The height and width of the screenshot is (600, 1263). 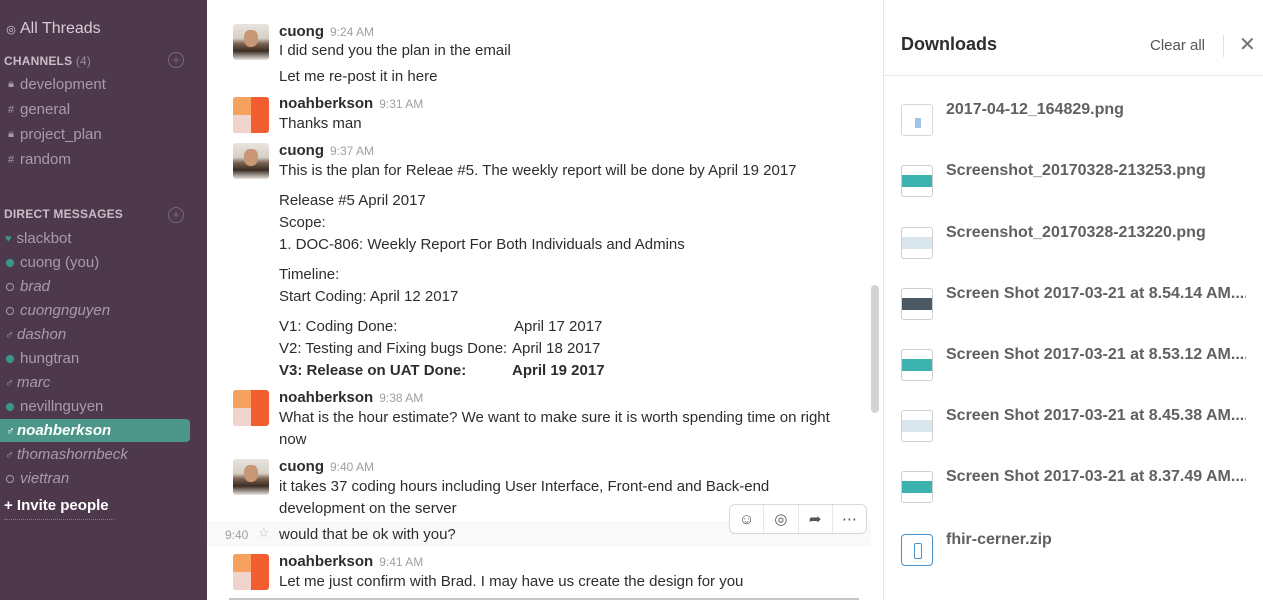 I want to click on timeline-label: V1: Coding Done:, so click(x=338, y=326).